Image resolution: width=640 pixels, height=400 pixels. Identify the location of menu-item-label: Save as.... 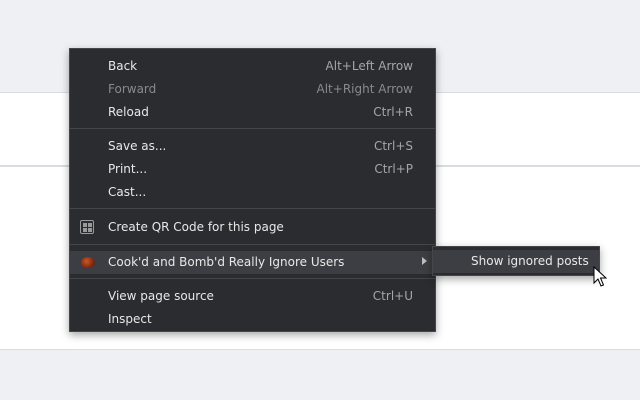
(137, 146).